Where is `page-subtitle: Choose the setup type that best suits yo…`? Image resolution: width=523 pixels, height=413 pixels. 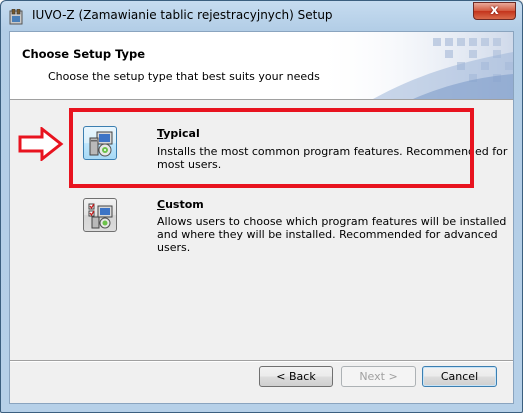 page-subtitle: Choose the setup type that best suits yo… is located at coordinates (184, 76).